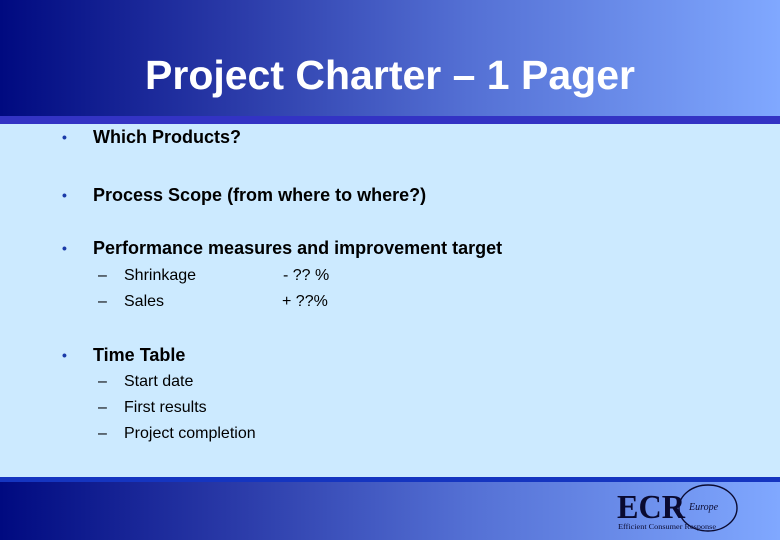 The width and height of the screenshot is (780, 540). Describe the element at coordinates (165, 407) in the screenshot. I see `subitem-text: First results` at that location.